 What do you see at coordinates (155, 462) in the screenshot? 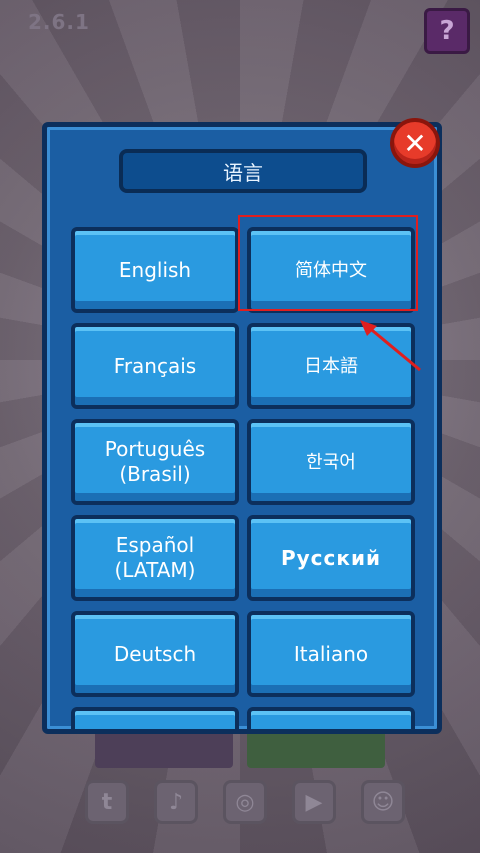
I see `language-button-portuguese-brasil: Português (Brasil)` at bounding box center [155, 462].